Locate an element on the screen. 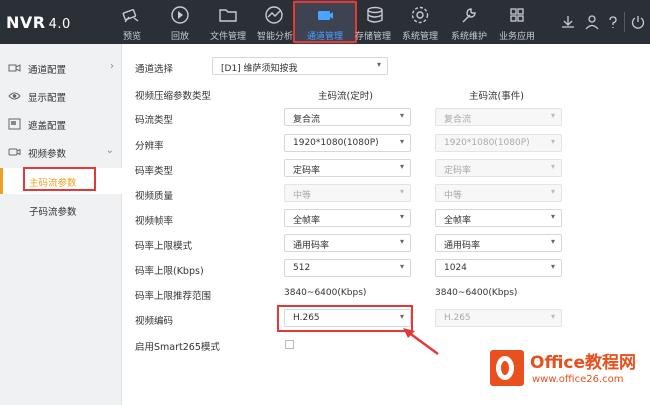  video-quality-select-event: 中等 ▾ is located at coordinates (498, 193).